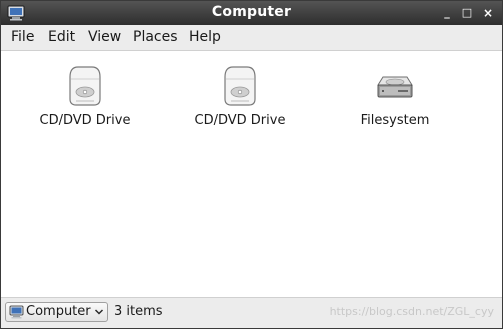 This screenshot has height=329, width=503. I want to click on location-dropdown: Computer, so click(56, 312).